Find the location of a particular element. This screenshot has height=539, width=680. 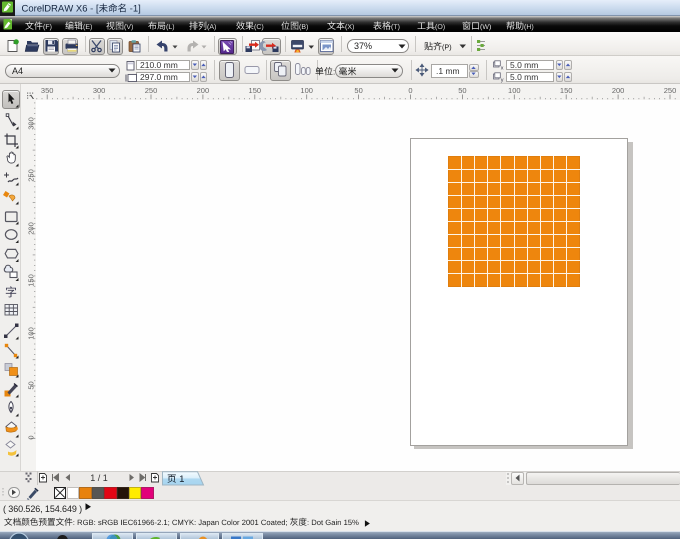

svg-text: x is located at coordinates (502, 69).